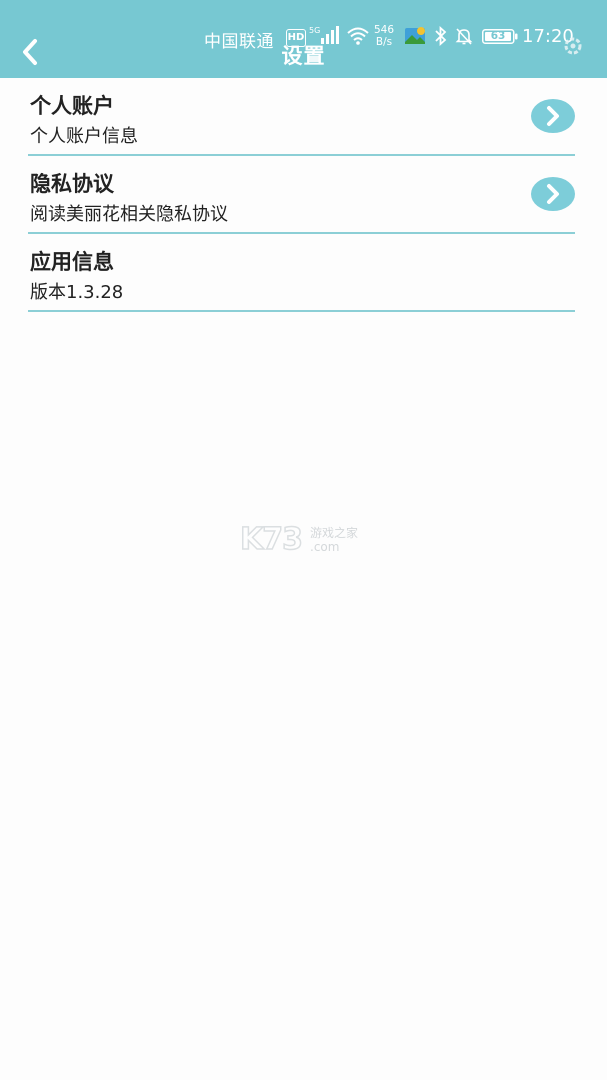  Describe the element at coordinates (314, 30) in the screenshot. I see `network-type: 5G` at that location.